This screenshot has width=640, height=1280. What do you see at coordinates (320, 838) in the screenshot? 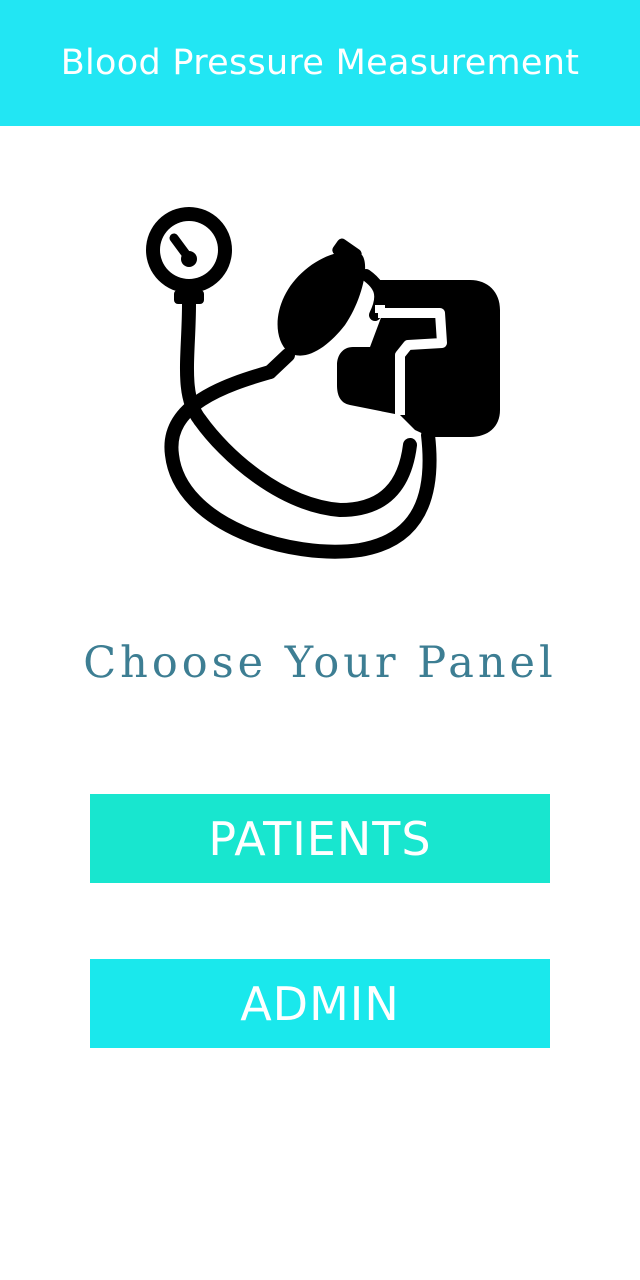
I see `patients-button: PATIENTS` at bounding box center [320, 838].